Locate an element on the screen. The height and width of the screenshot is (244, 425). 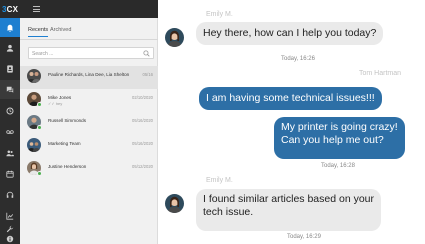
people-icon is located at coordinates (10, 153).